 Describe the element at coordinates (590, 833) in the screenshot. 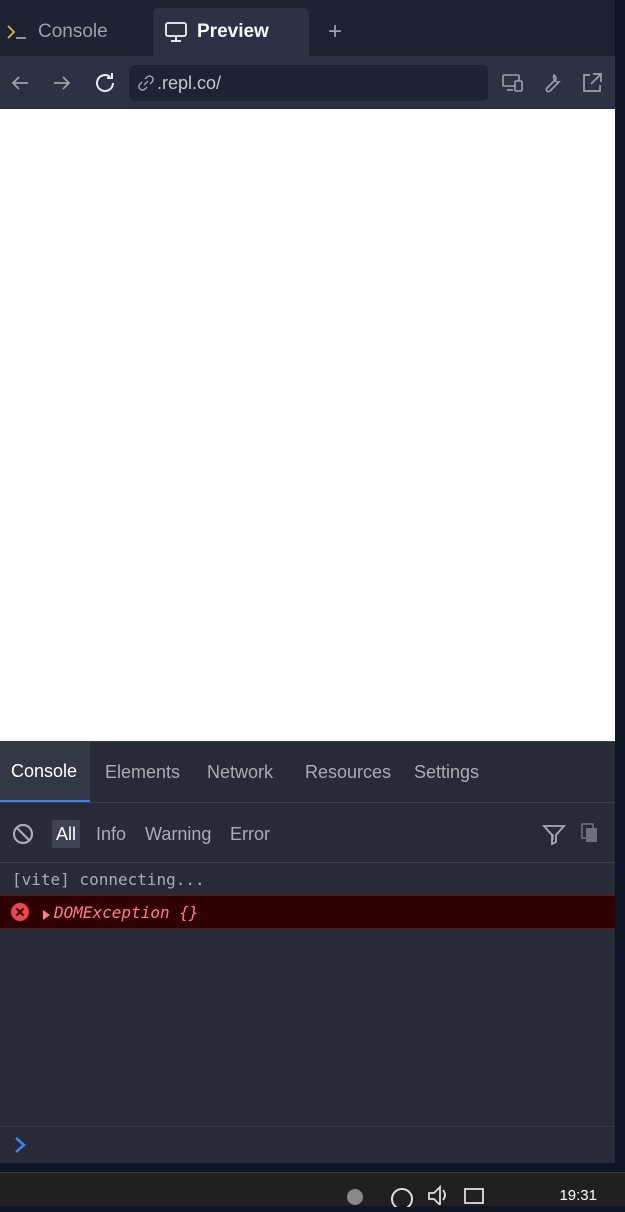

I see `copy-icon` at that location.